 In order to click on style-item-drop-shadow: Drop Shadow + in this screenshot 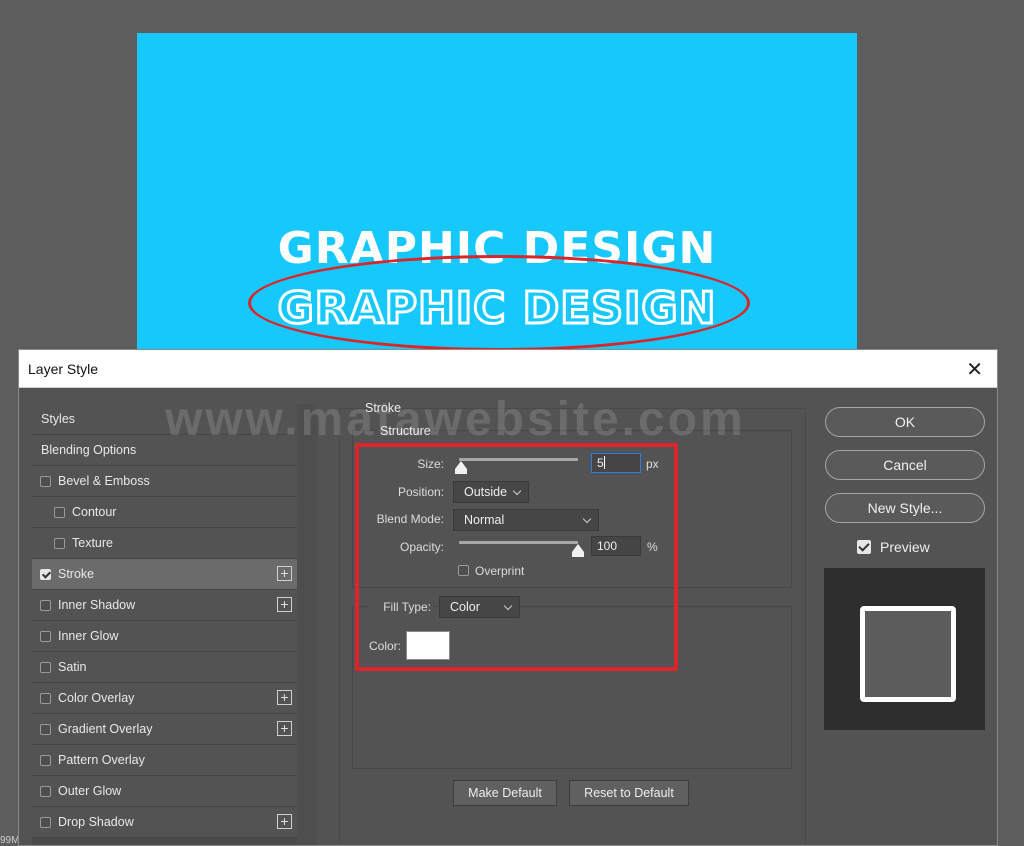, I will do `click(164, 822)`.